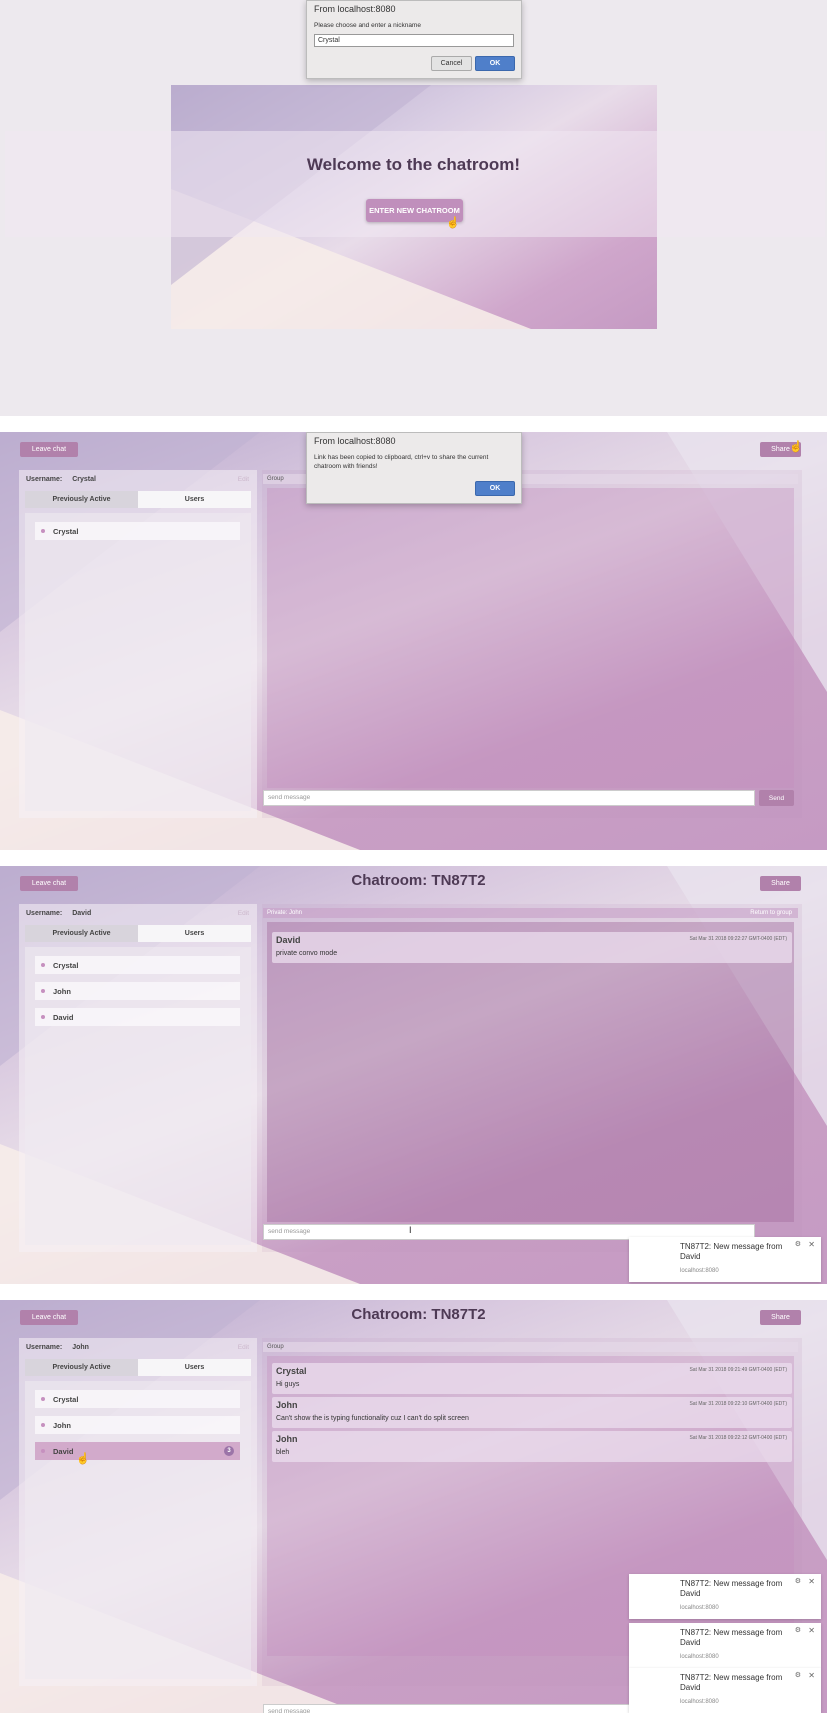  What do you see at coordinates (509, 798) in the screenshot?
I see `message-input: send message` at bounding box center [509, 798].